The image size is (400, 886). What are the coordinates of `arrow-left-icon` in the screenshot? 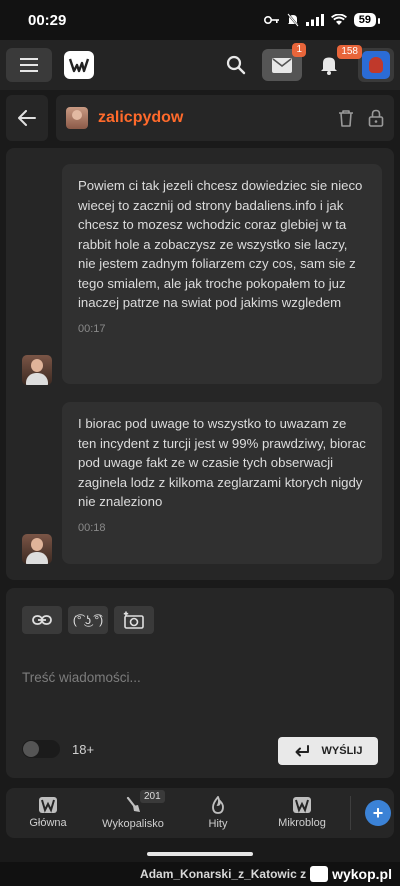 It's located at (27, 118).